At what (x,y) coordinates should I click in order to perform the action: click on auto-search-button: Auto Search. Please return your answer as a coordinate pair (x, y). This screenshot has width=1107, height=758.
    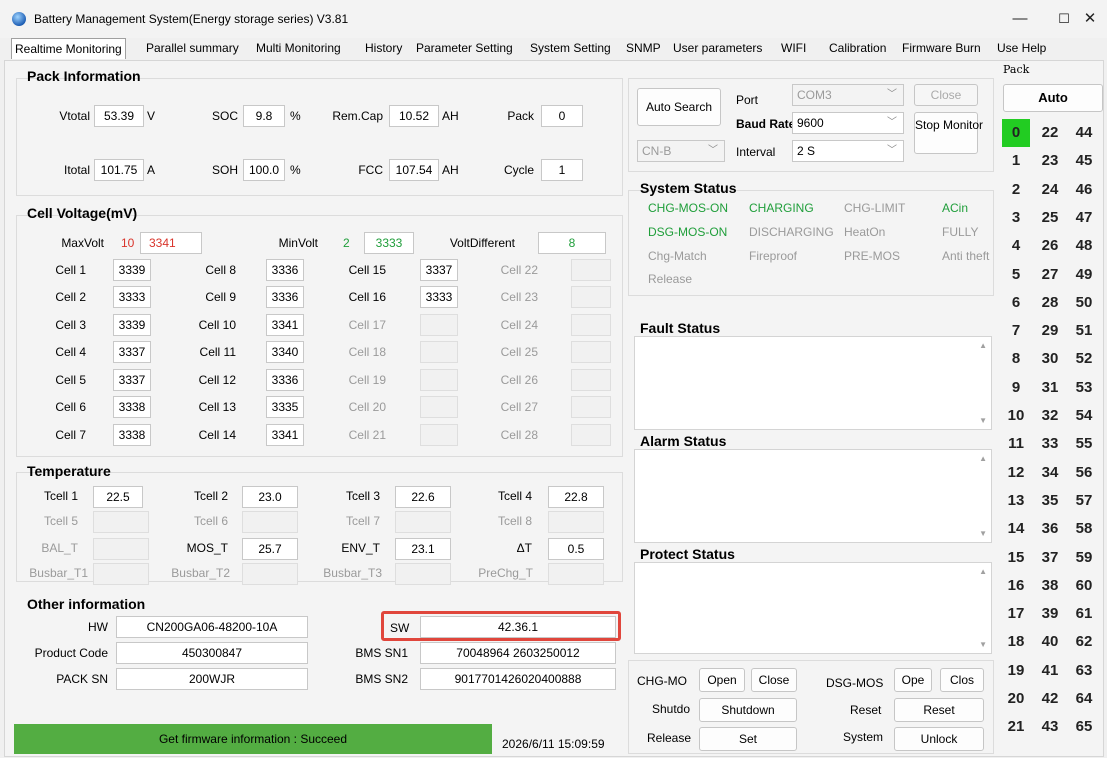
    Looking at the image, I should click on (679, 107).